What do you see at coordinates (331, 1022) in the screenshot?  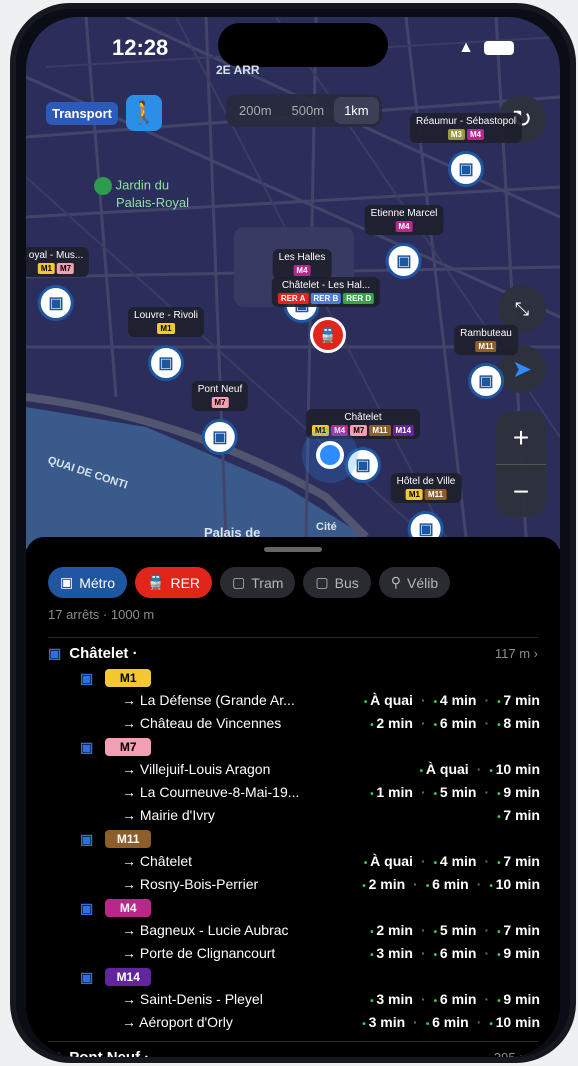 I see `direction-row: → Aéroport d'Orly 3 min · 6 min · 10 min` at bounding box center [331, 1022].